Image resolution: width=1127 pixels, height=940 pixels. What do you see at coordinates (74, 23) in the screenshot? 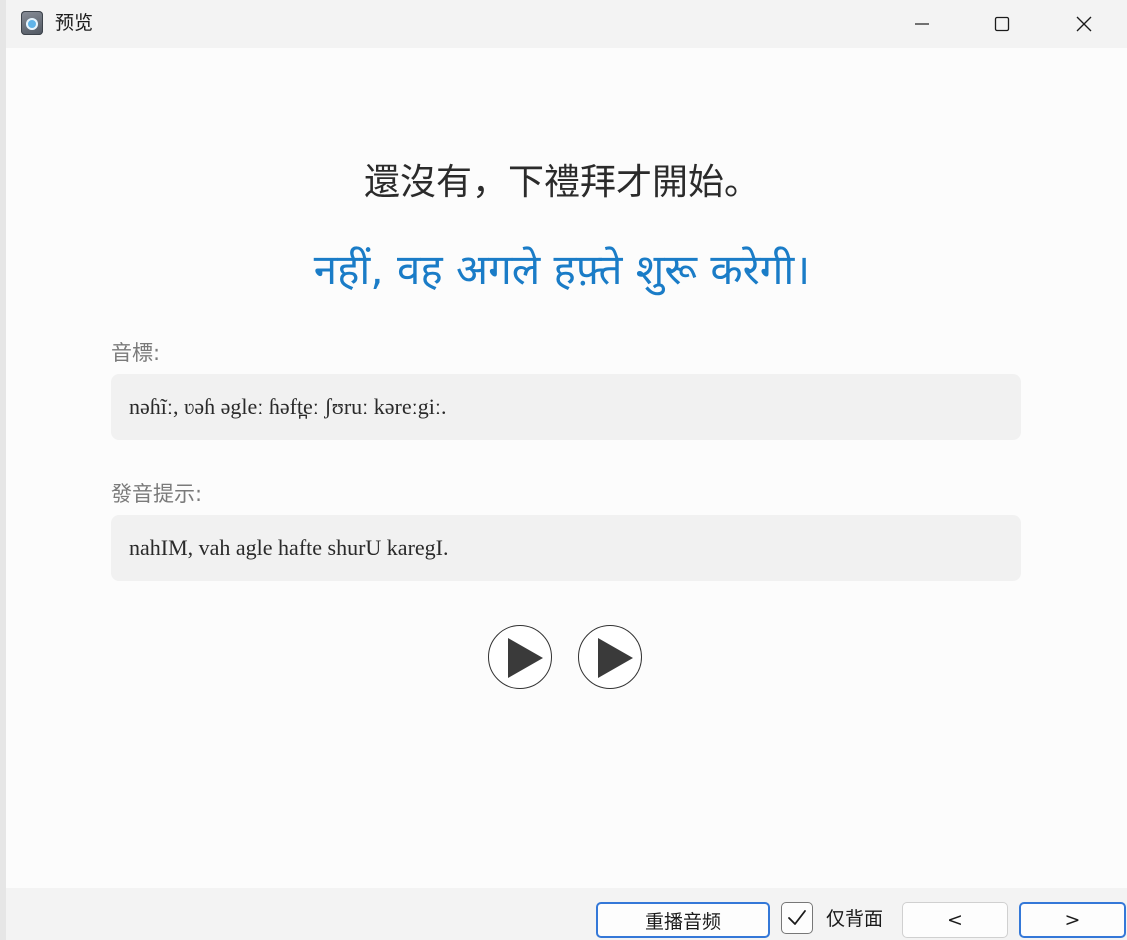
I see `window-title: 预览` at bounding box center [74, 23].